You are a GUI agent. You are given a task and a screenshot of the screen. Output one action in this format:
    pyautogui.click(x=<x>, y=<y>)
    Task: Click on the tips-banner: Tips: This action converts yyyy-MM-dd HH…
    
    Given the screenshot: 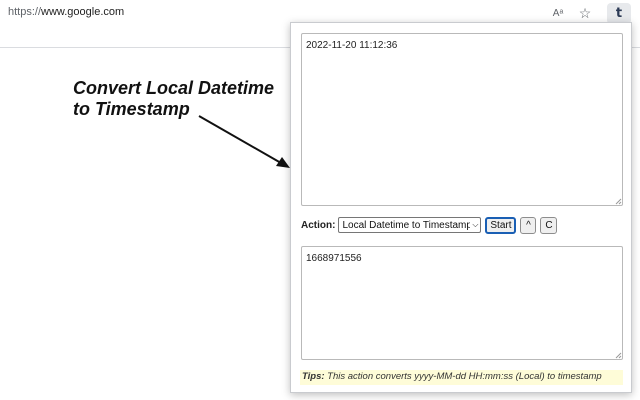 What is the action you would take?
    pyautogui.click(x=461, y=377)
    